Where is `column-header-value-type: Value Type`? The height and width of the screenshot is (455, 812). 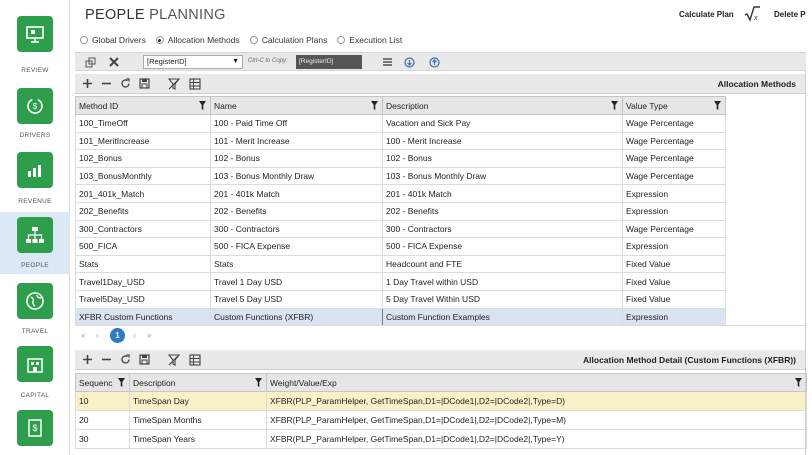 column-header-value-type: Value Type is located at coordinates (674, 105).